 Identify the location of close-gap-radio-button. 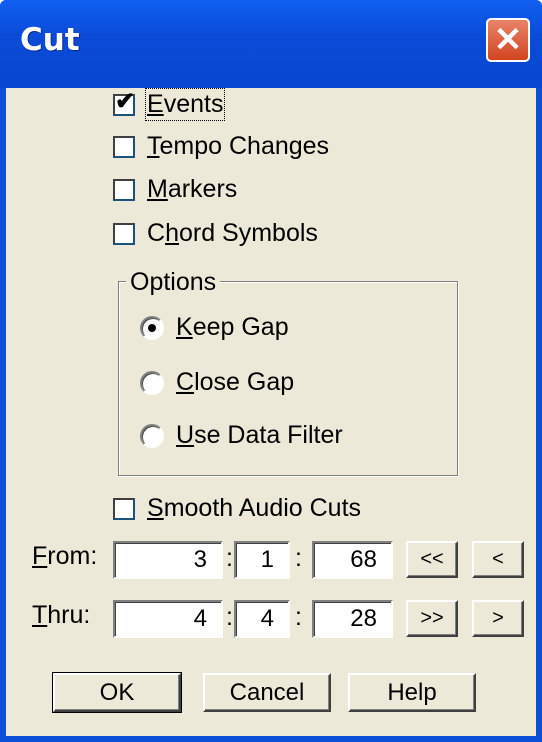
(152, 382).